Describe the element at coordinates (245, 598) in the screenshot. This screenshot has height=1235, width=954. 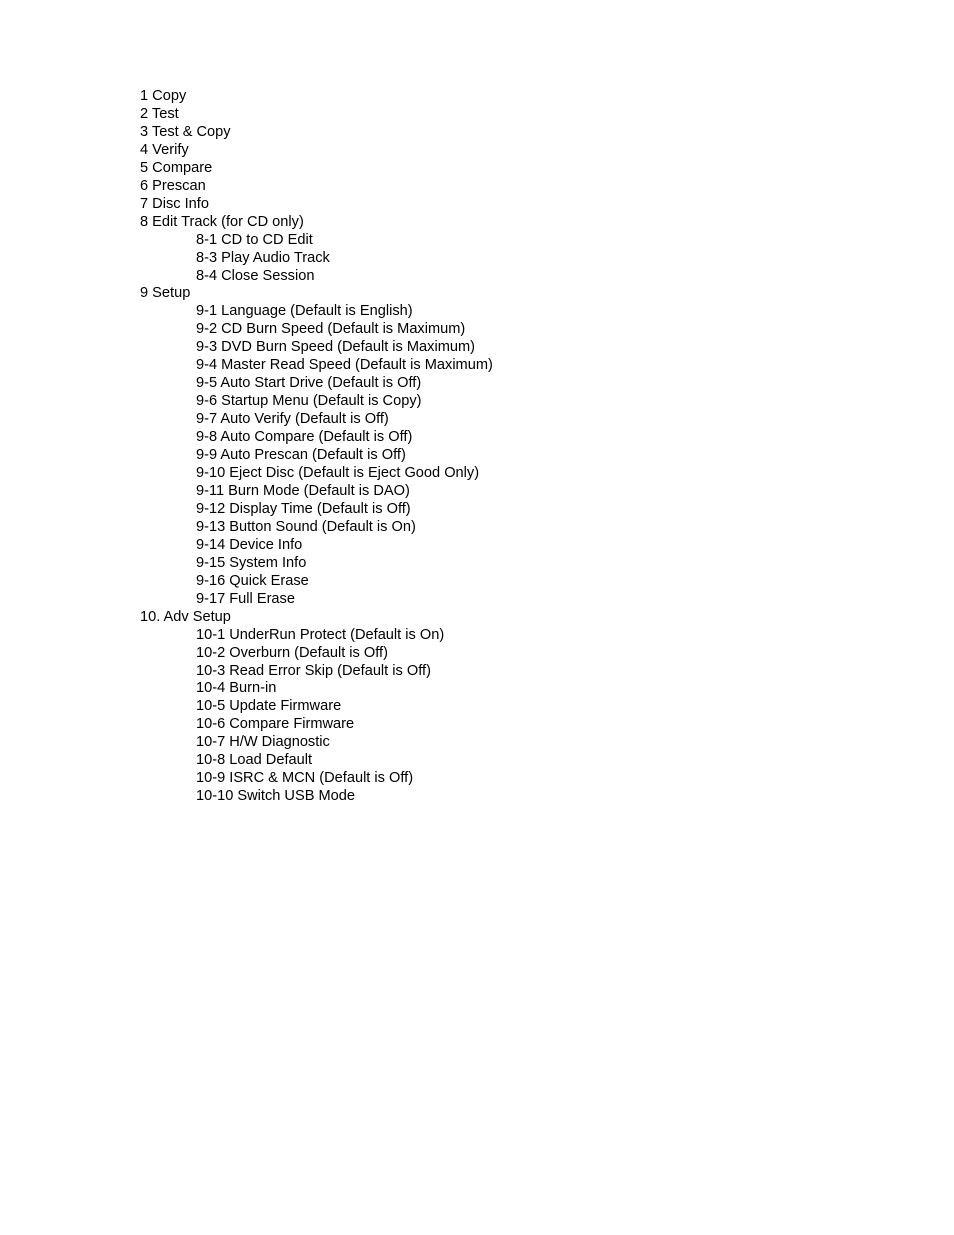
I see `submenu-item: 9-17 Full Erase` at that location.